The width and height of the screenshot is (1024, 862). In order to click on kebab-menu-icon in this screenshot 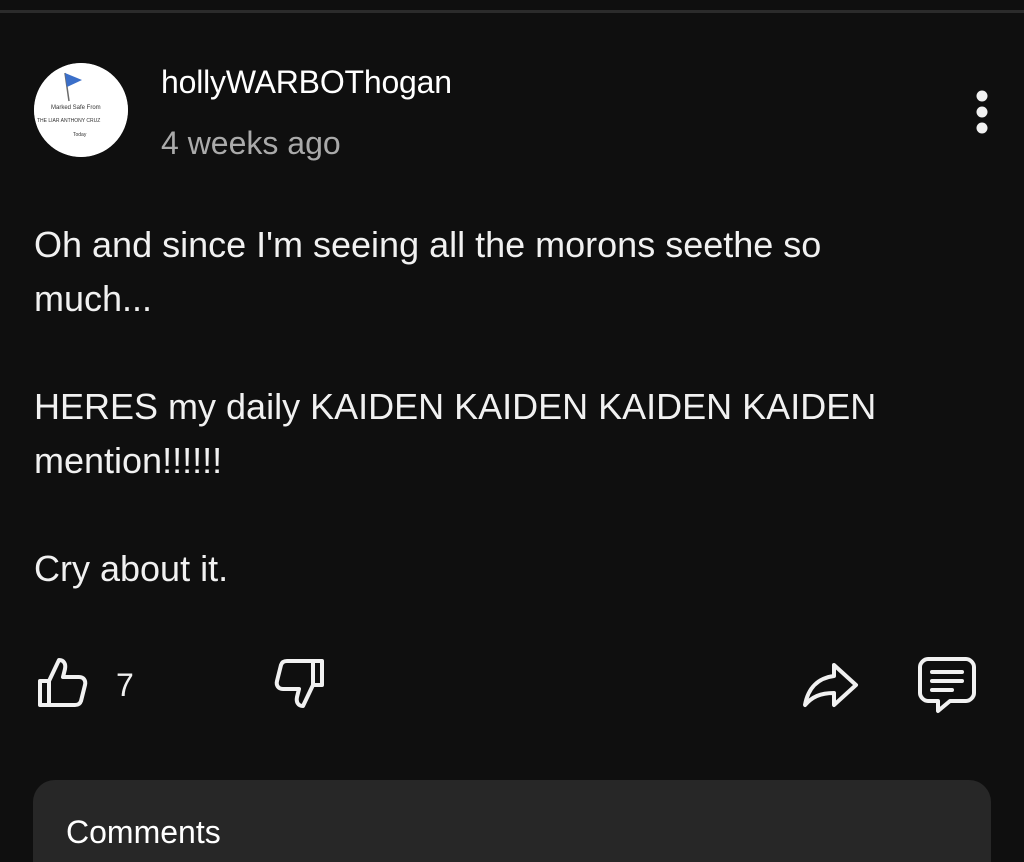, I will do `click(982, 112)`.